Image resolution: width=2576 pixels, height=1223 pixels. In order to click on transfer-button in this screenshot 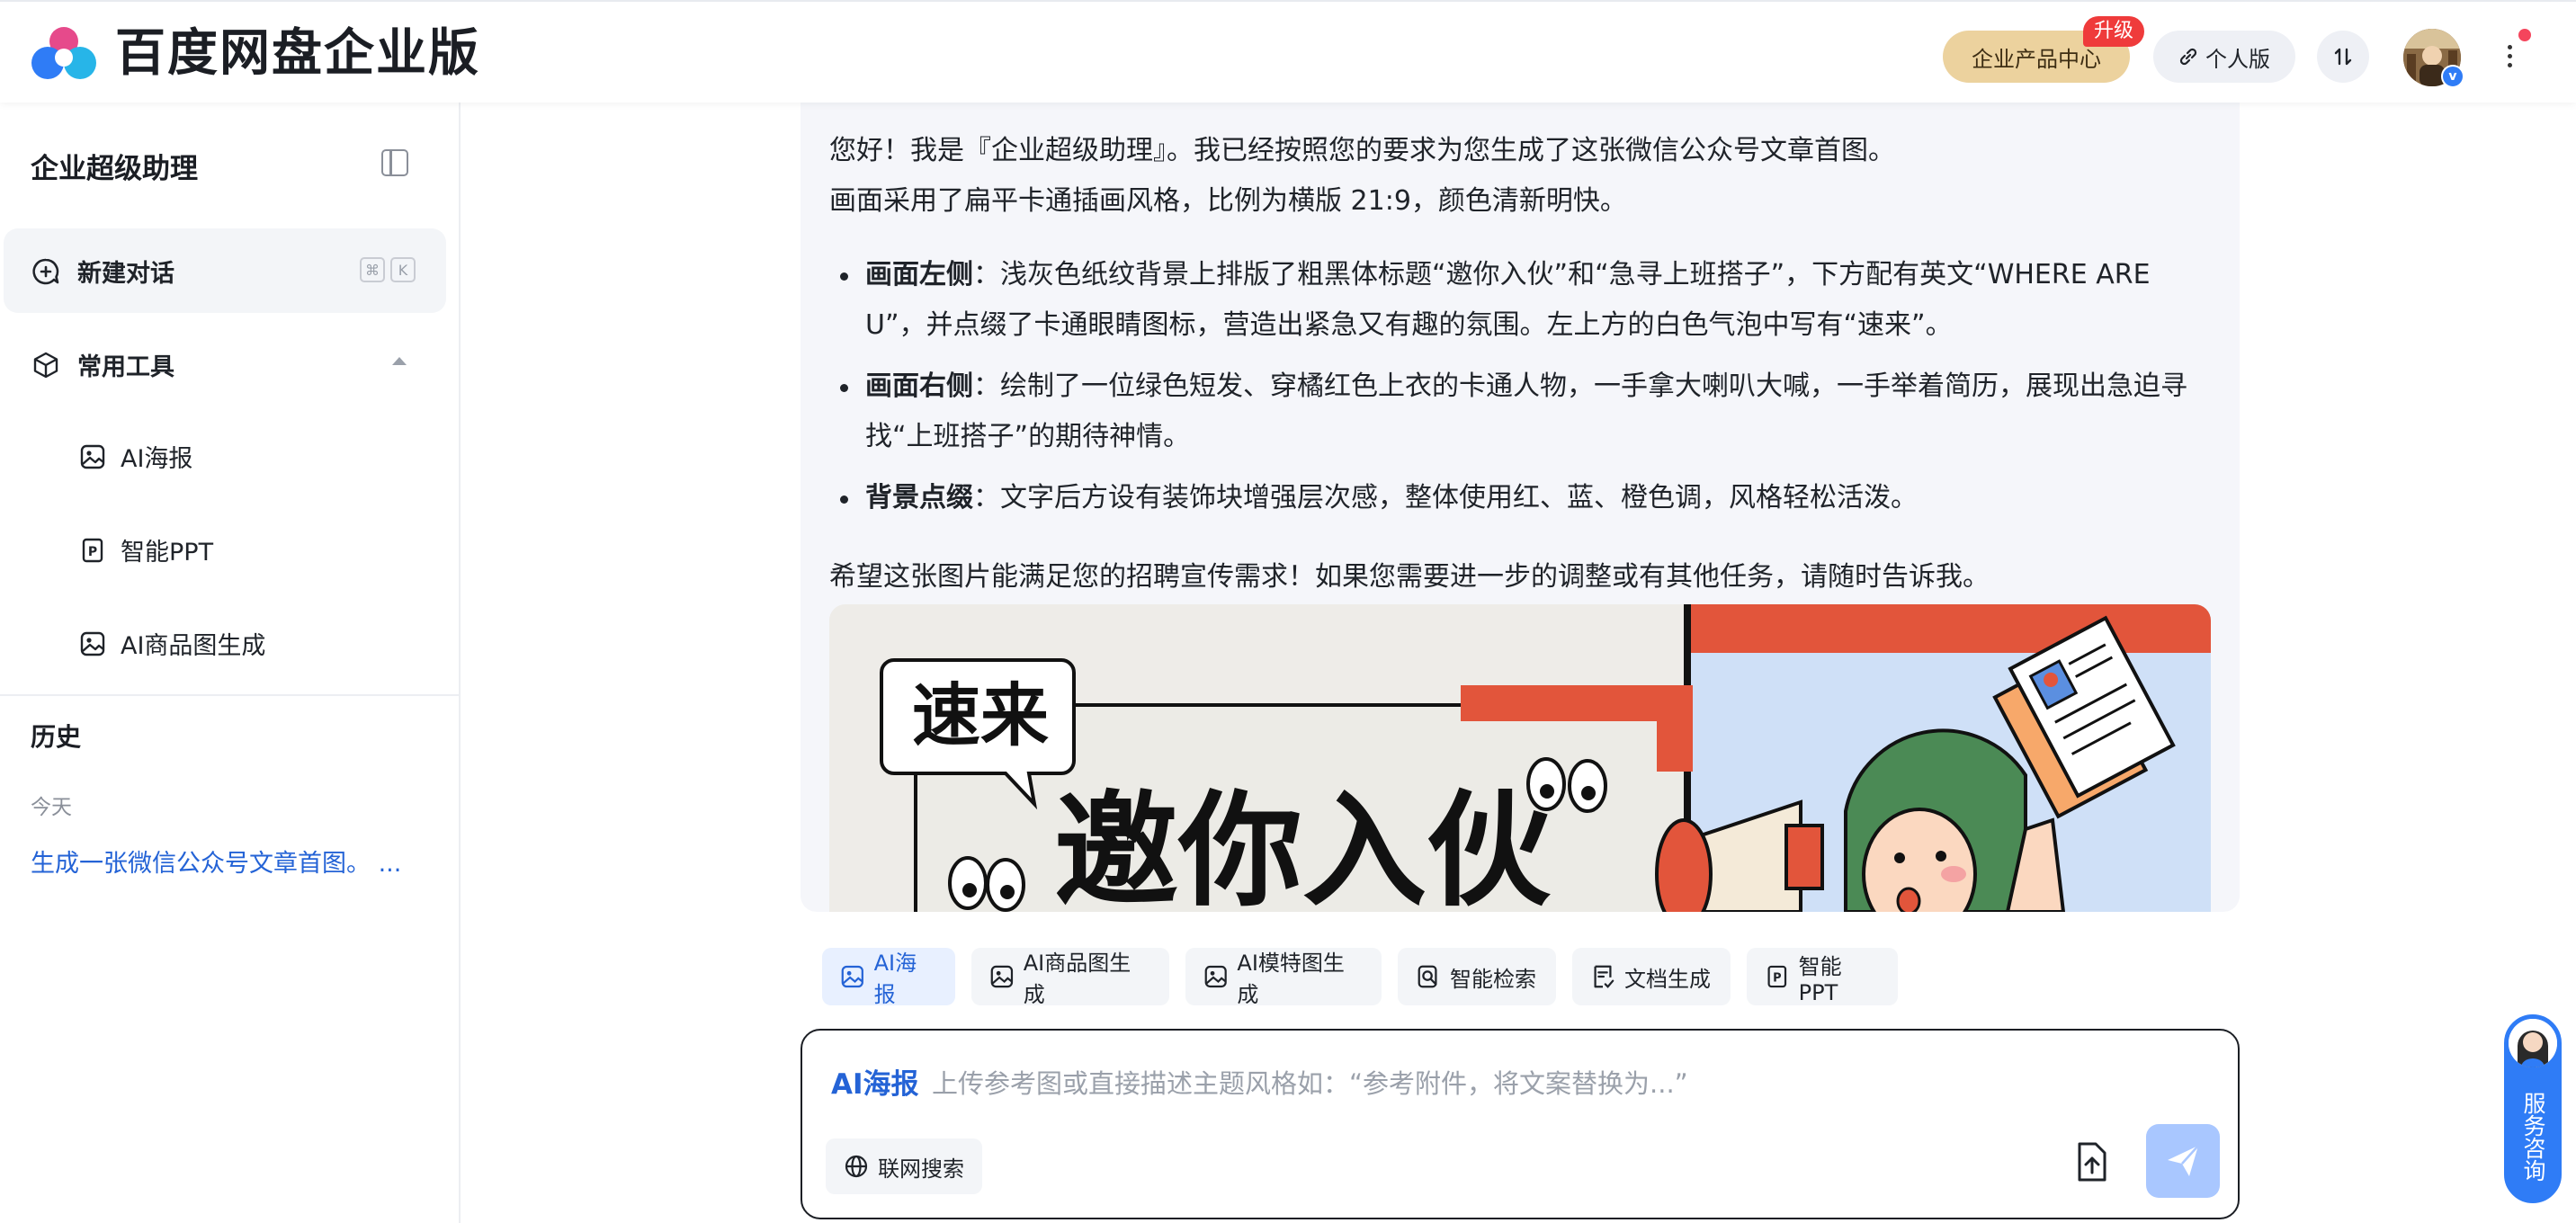, I will do `click(2343, 57)`.